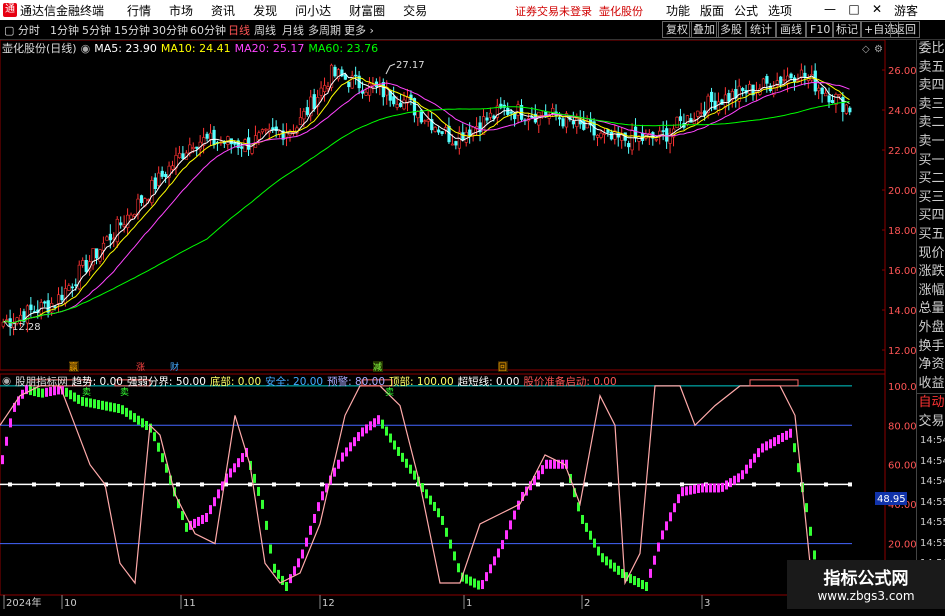 This screenshot has height=616, width=945. I want to click on zoom-diamond-icon: ◇, so click(866, 49).